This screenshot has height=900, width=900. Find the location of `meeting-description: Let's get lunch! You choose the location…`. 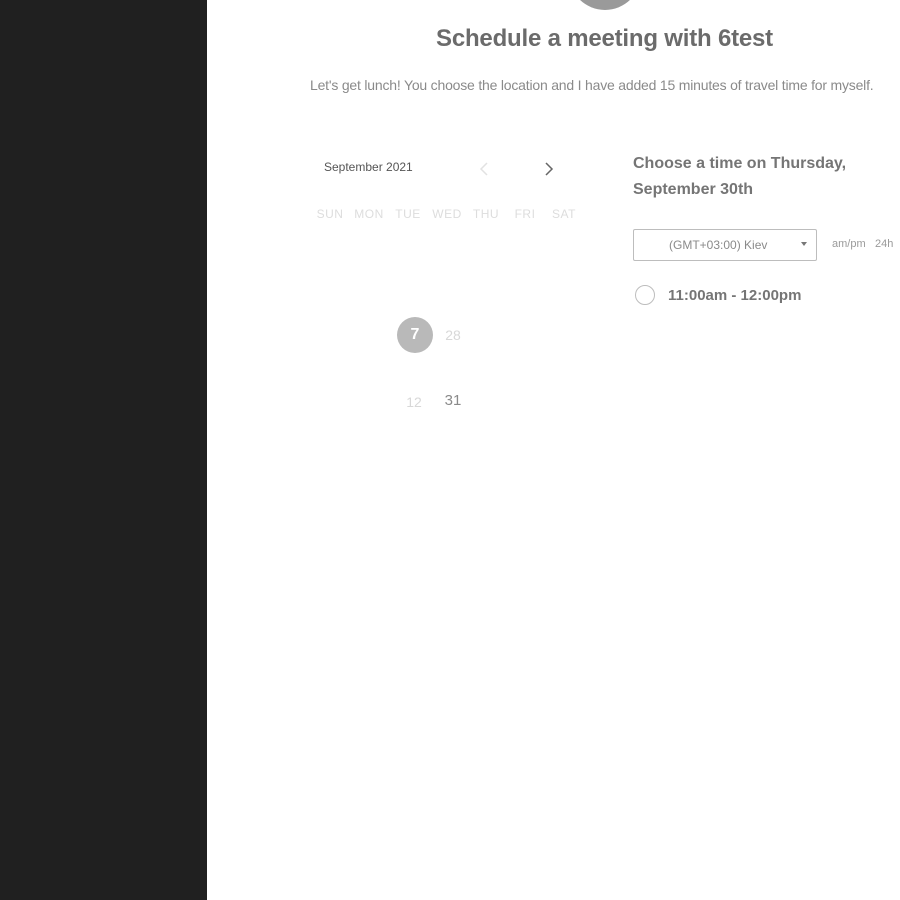

meeting-description: Let's get lunch! You choose the location… is located at coordinates (592, 85).